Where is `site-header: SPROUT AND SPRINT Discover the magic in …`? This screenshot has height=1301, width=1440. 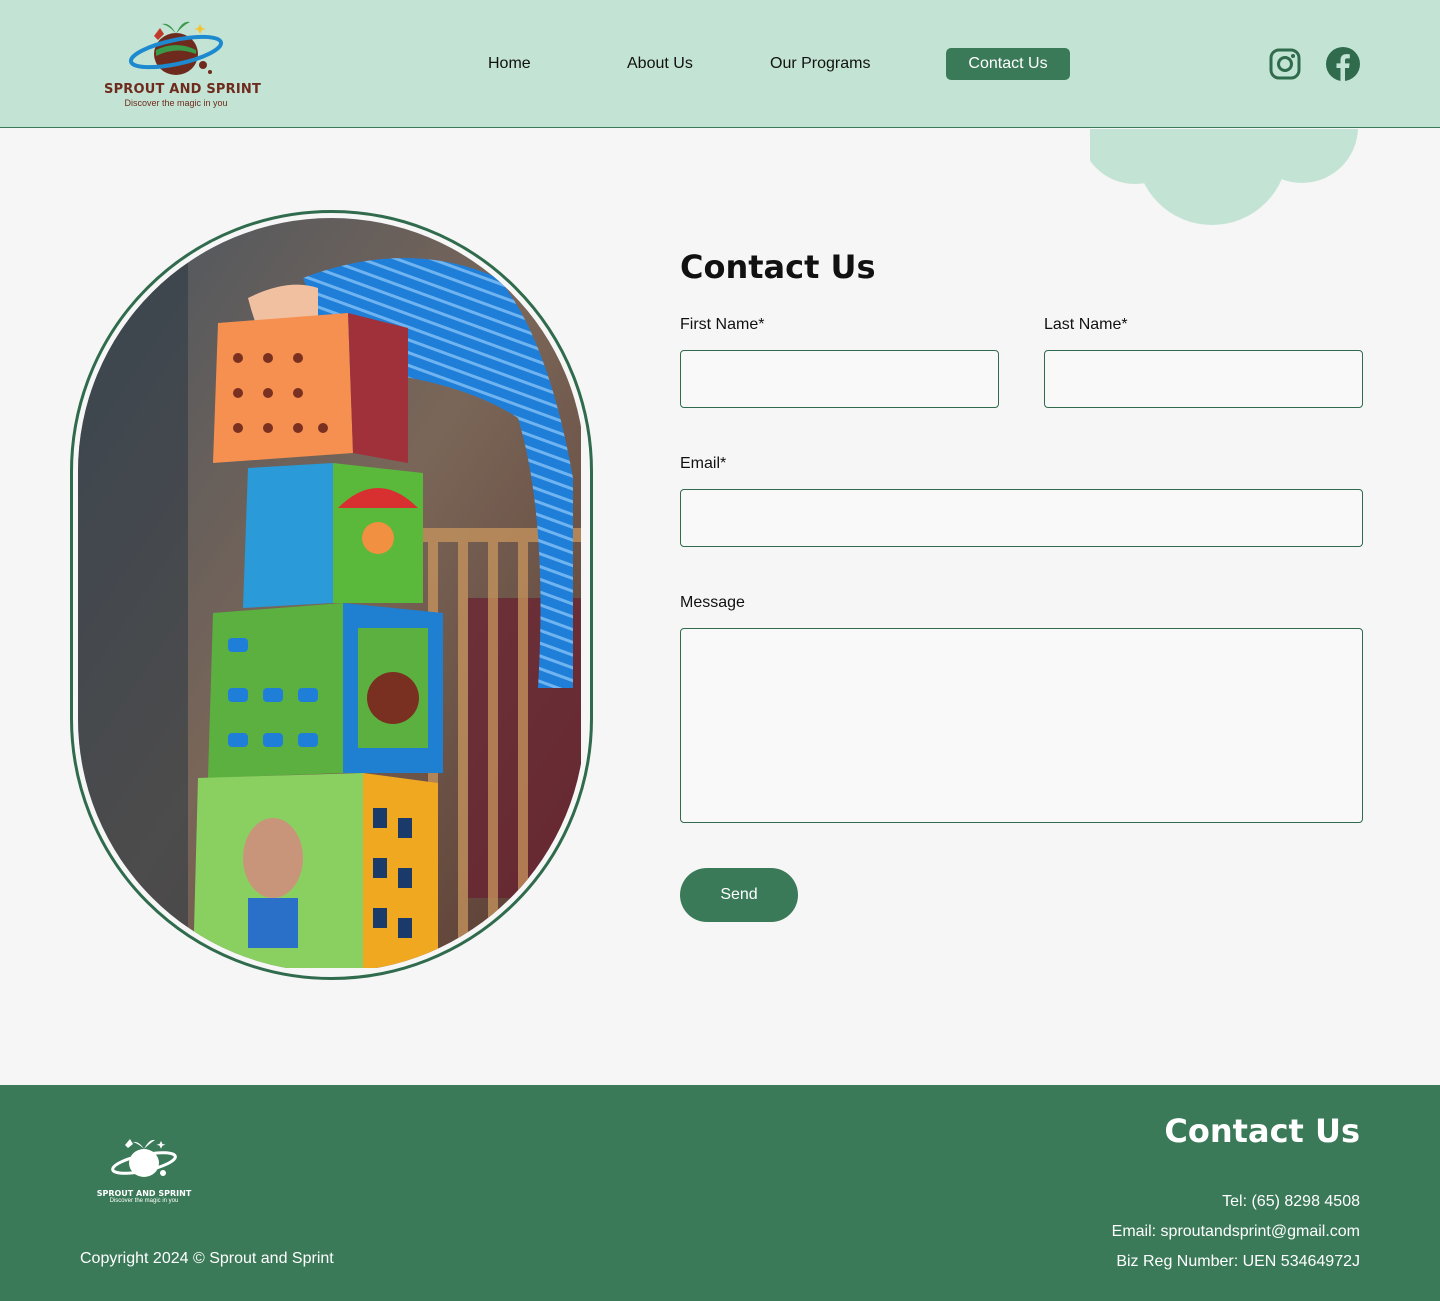
site-header: SPROUT AND SPRINT Discover the magic in … is located at coordinates (720, 64).